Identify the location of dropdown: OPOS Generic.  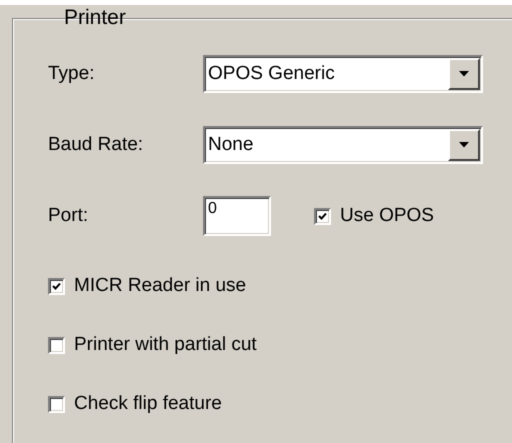
(343, 74).